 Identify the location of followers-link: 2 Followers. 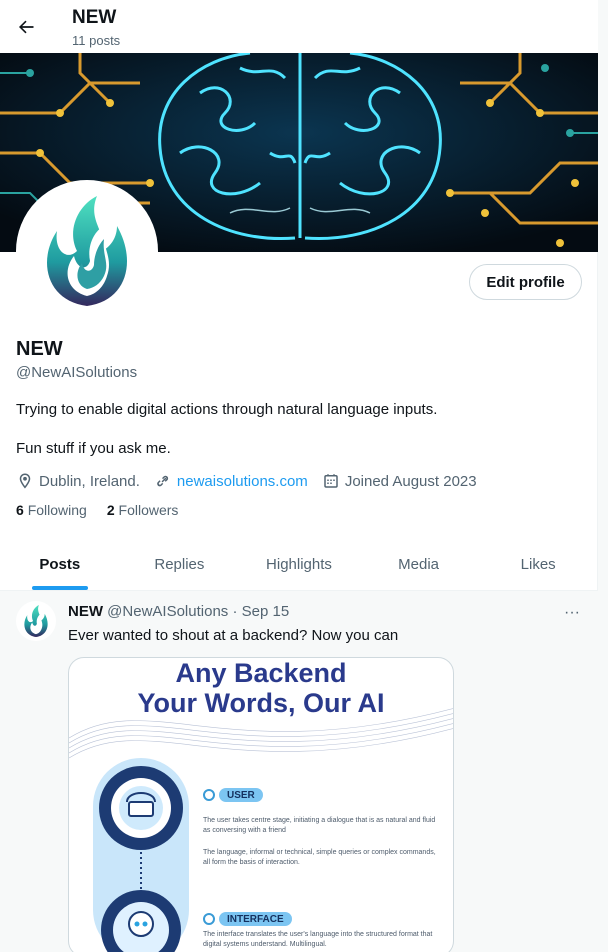
(143, 510).